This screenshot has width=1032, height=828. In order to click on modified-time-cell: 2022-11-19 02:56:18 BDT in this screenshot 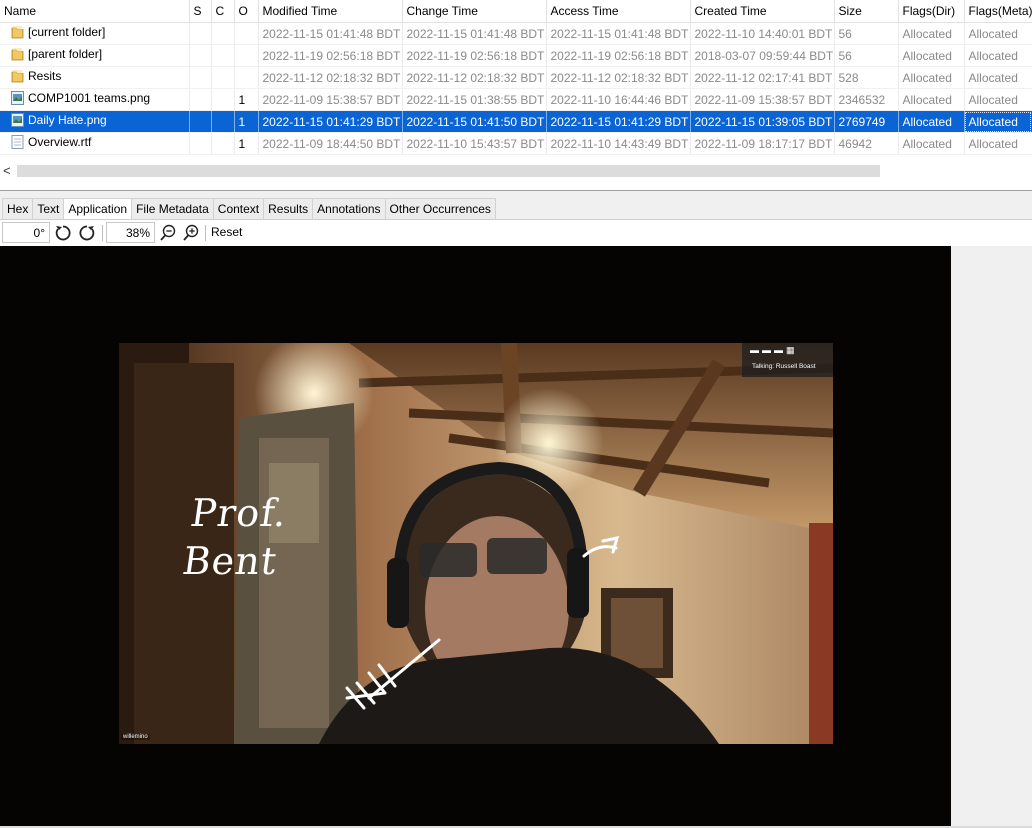, I will do `click(330, 55)`.